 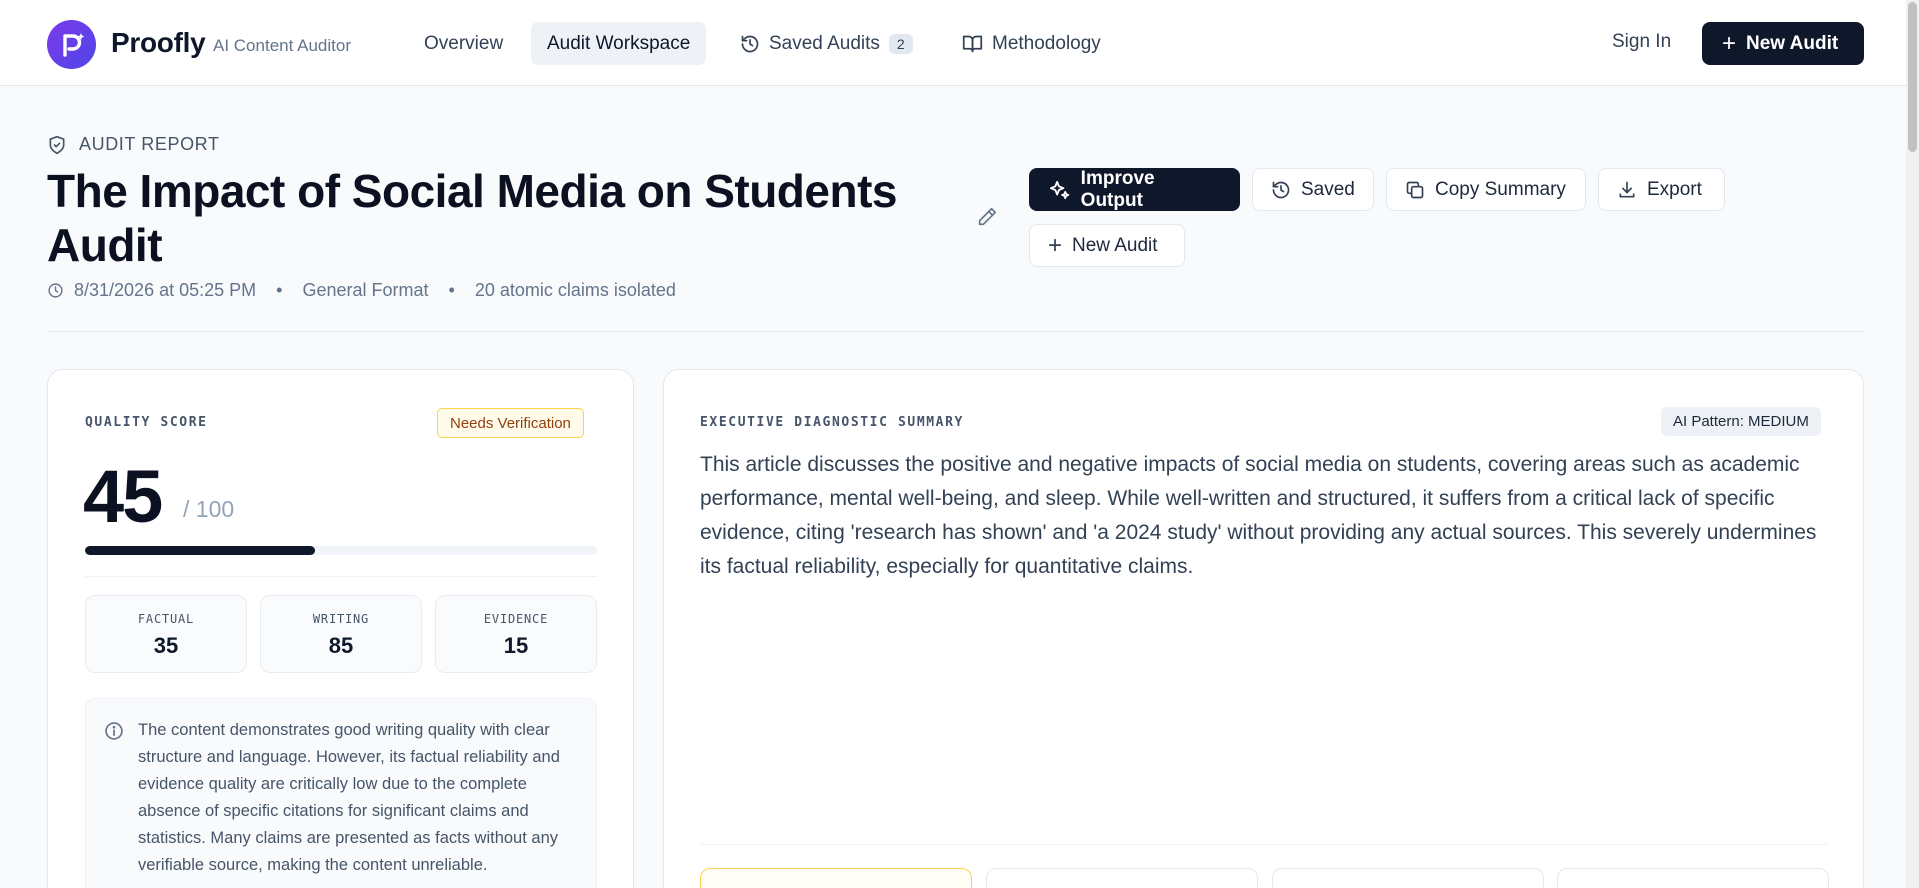 I want to click on saved-count-badge: 2, so click(x=900, y=43).